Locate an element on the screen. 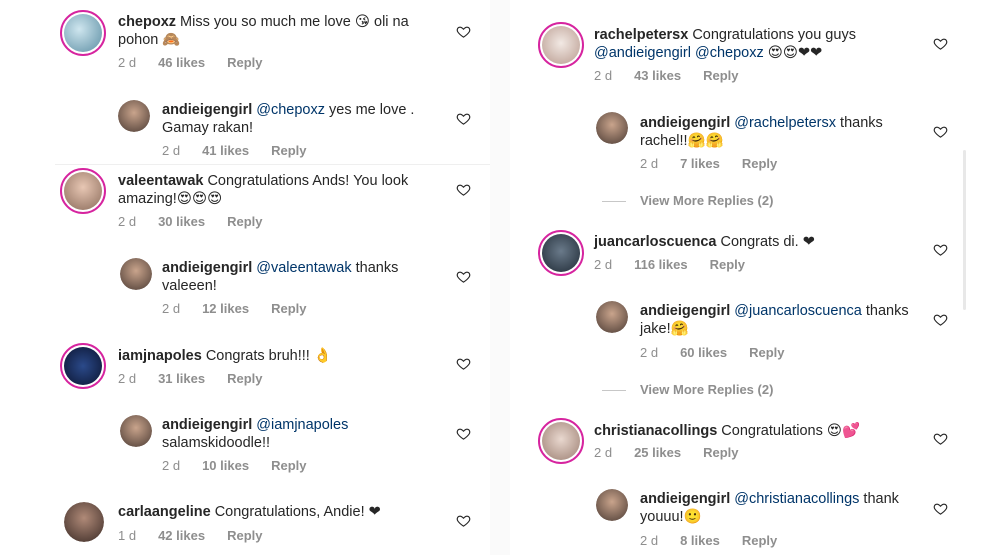 The image size is (1000, 555). comment-username: valeentawak is located at coordinates (160, 181).